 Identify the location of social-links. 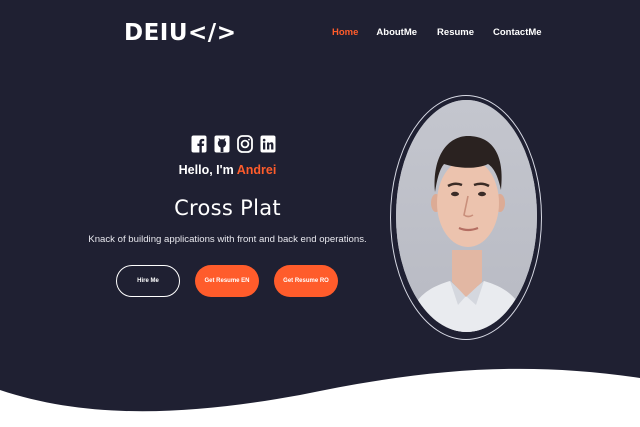
(233, 143).